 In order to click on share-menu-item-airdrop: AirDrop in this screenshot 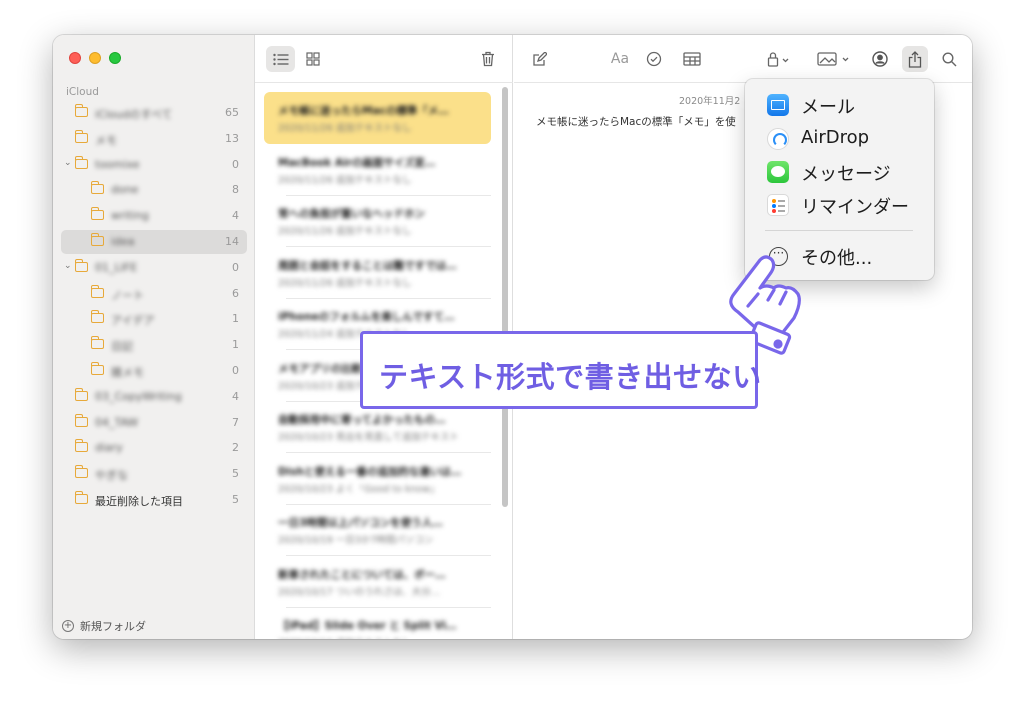, I will do `click(839, 138)`.